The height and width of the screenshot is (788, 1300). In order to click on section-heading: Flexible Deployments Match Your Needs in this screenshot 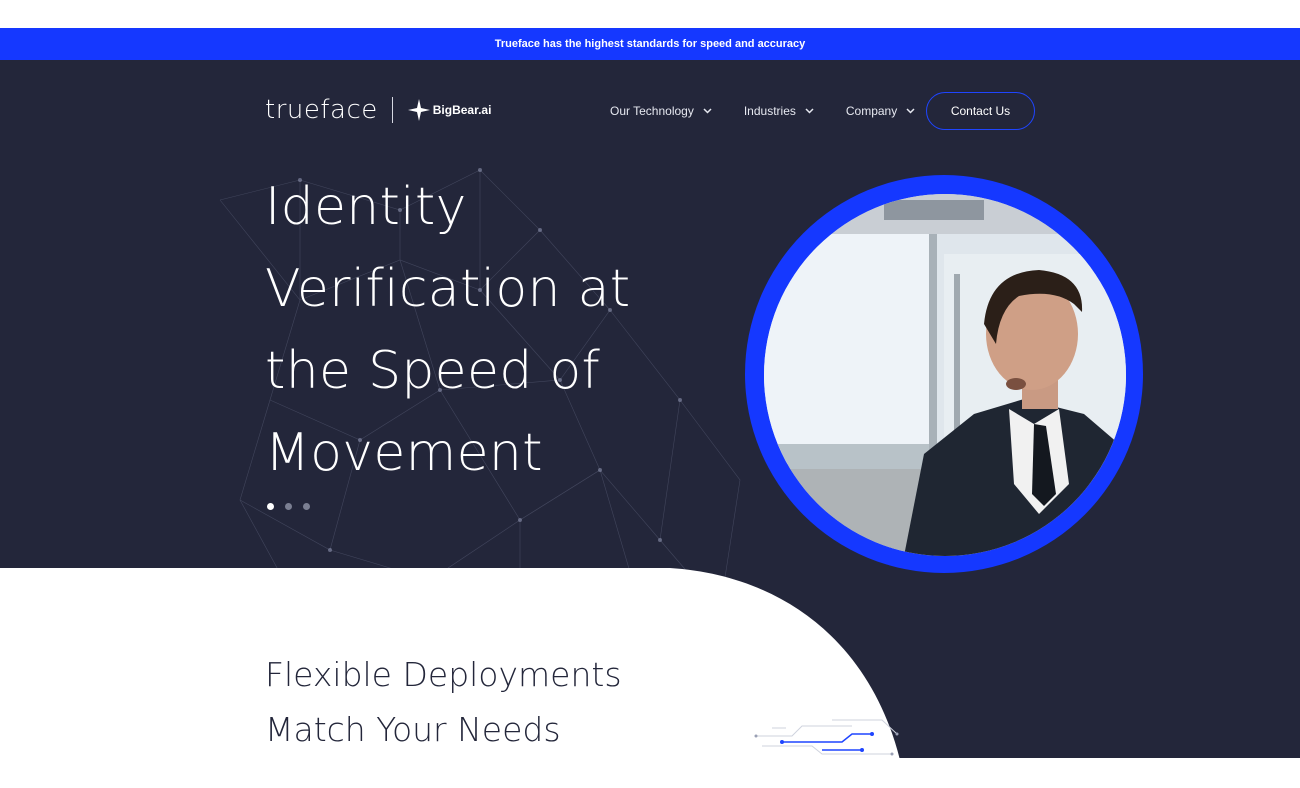, I will do `click(443, 702)`.